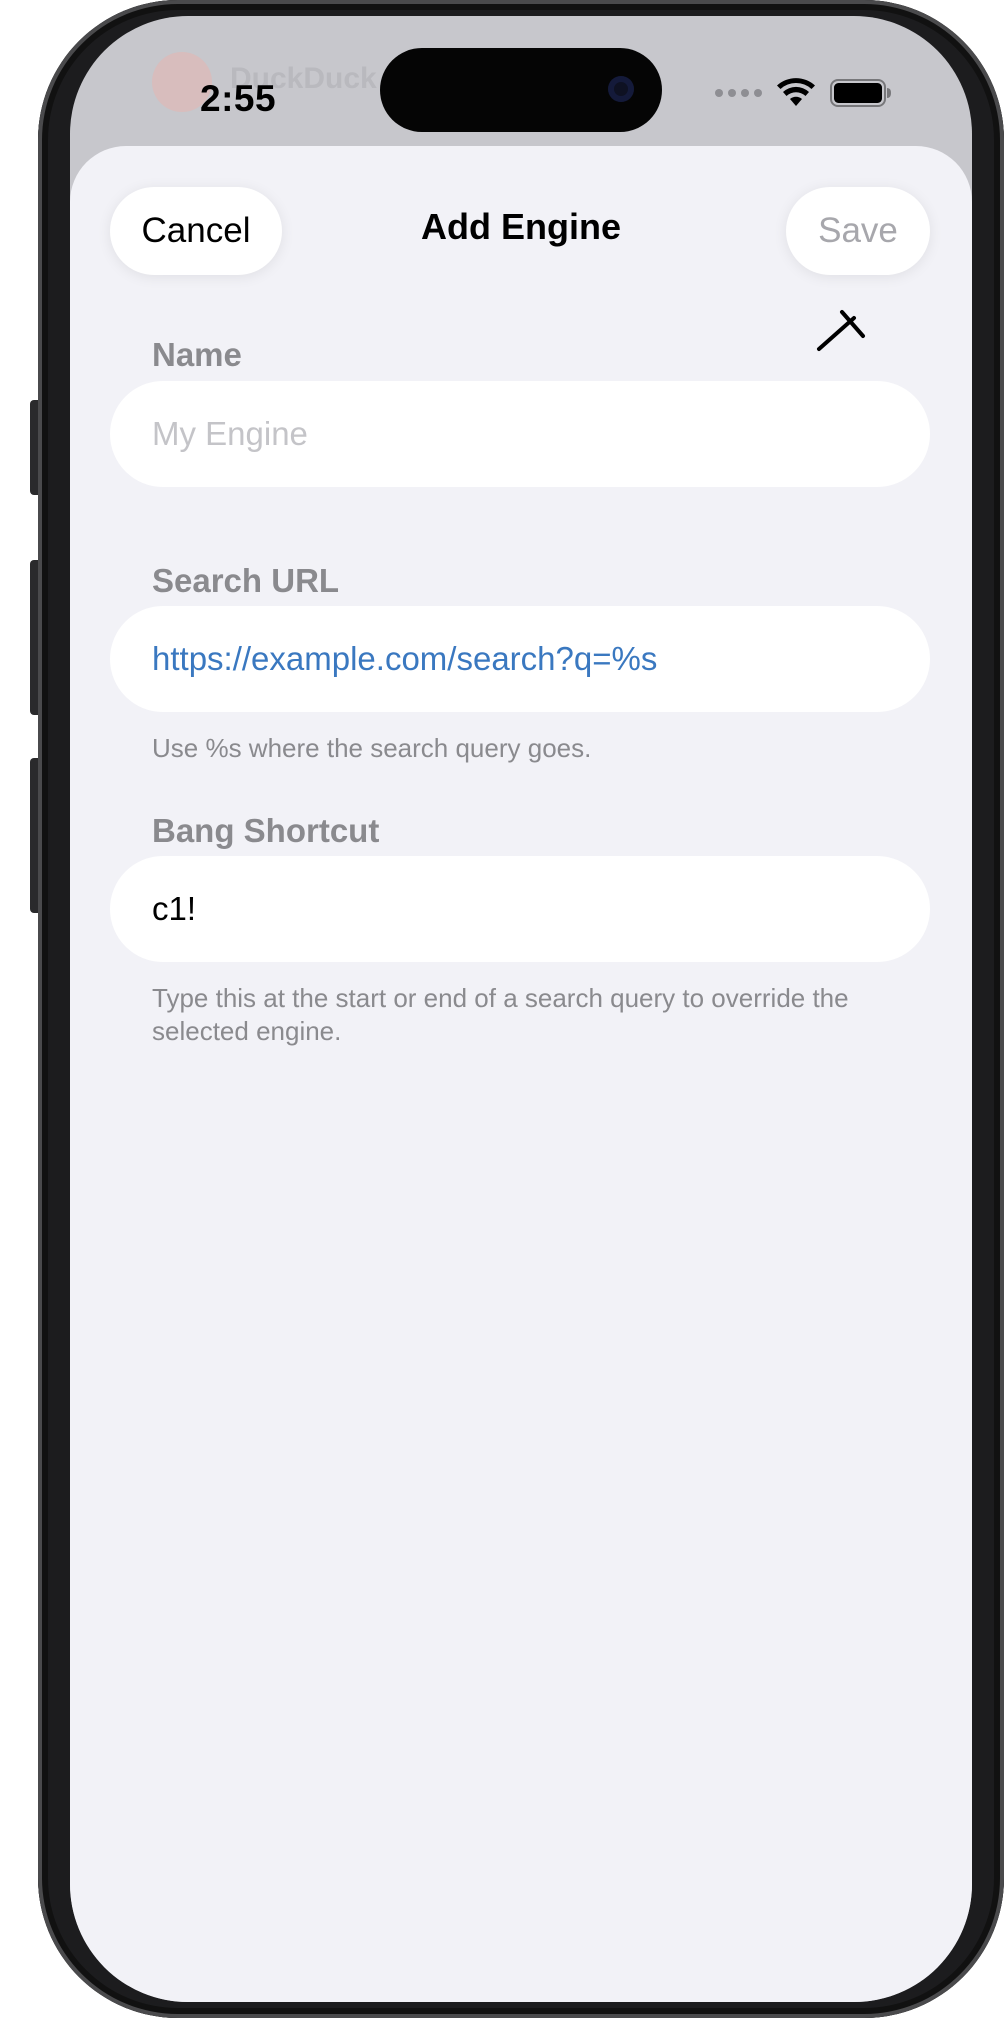  Describe the element at coordinates (520, 434) in the screenshot. I see `name-field: My Engine` at that location.